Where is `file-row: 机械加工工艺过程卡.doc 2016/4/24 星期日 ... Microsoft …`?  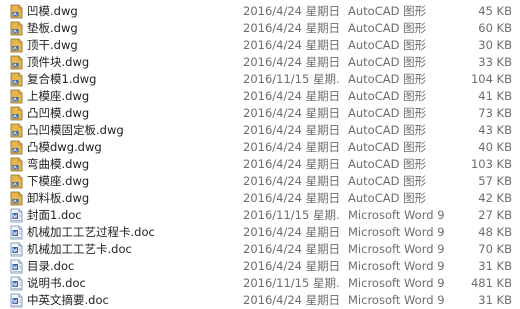
file-row: 机械加工工艺过程卡.doc 2016/4/24 星期日 ... Microsoft … is located at coordinates (260, 232).